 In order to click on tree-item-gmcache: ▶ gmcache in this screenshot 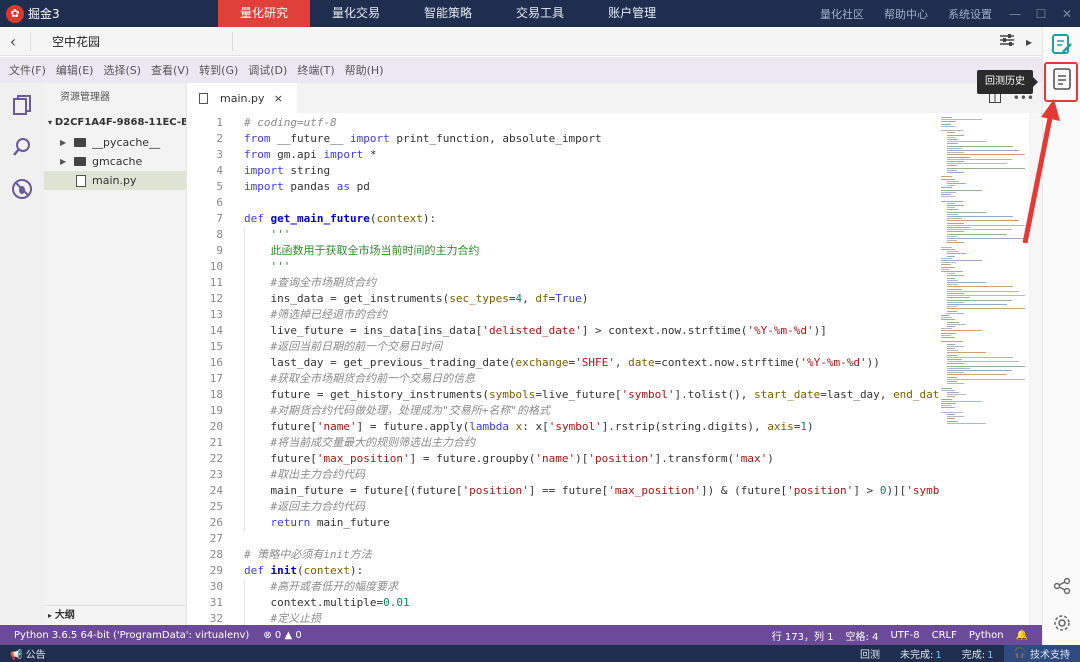, I will do `click(115, 161)`.